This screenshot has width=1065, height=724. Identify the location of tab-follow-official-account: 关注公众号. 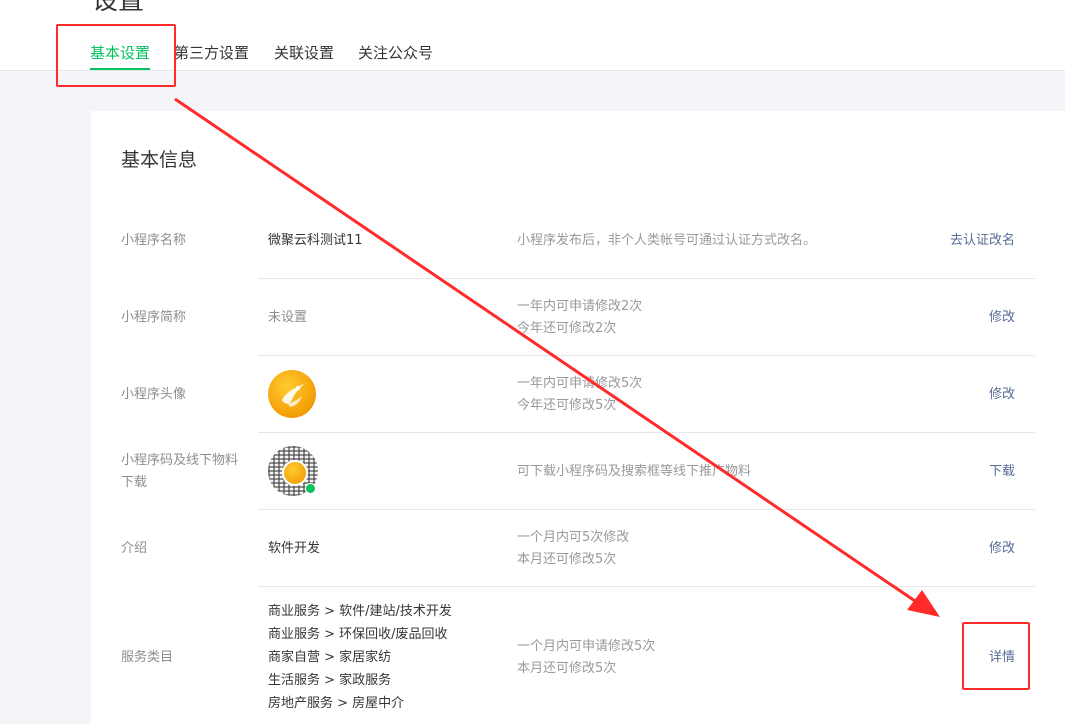
(395, 53).